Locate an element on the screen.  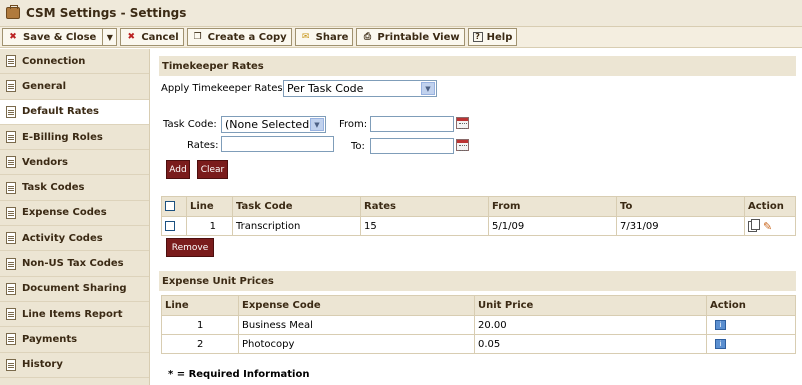
rates-label: Rates: is located at coordinates (203, 145).